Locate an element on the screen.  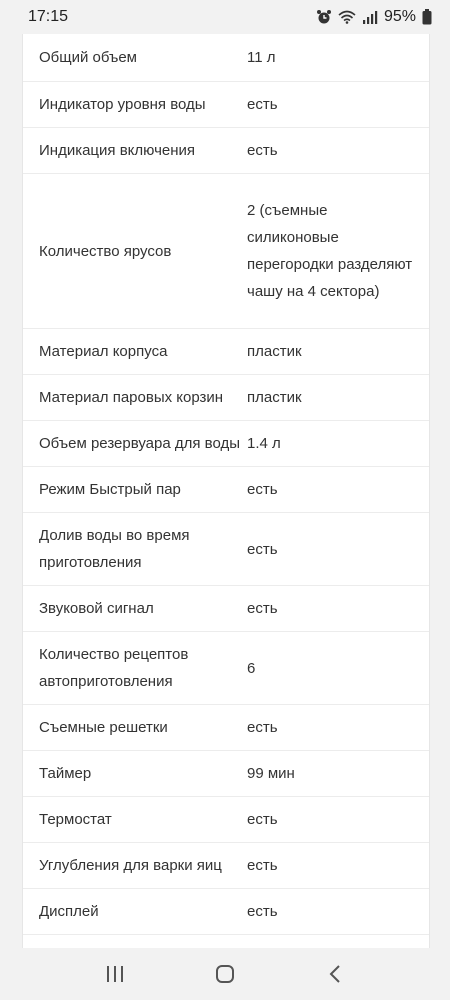
back-icon is located at coordinates (335, 974).